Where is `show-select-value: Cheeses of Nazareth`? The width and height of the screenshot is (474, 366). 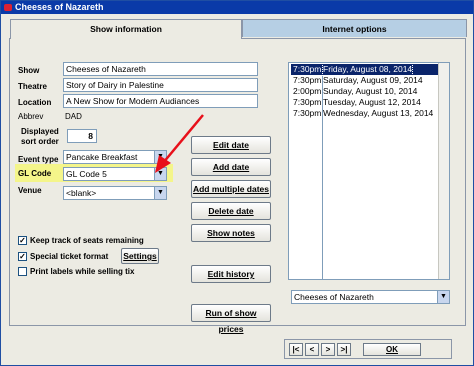 show-select-value: Cheeses of Nazareth is located at coordinates (334, 297).